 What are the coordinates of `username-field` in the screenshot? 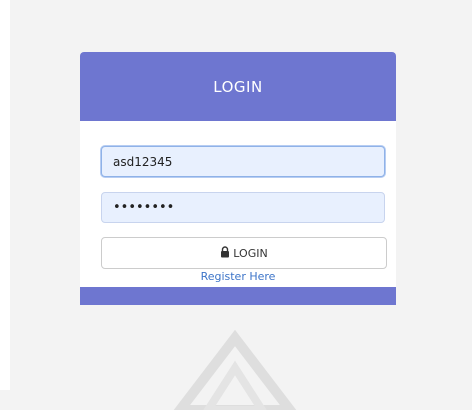 It's located at (243, 161).